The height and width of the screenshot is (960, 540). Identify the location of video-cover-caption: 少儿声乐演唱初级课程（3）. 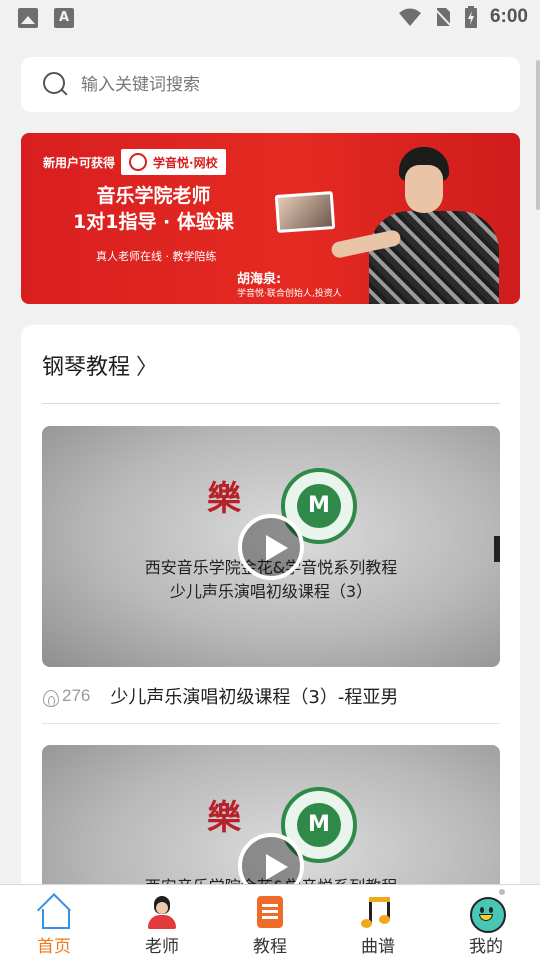
(271, 591).